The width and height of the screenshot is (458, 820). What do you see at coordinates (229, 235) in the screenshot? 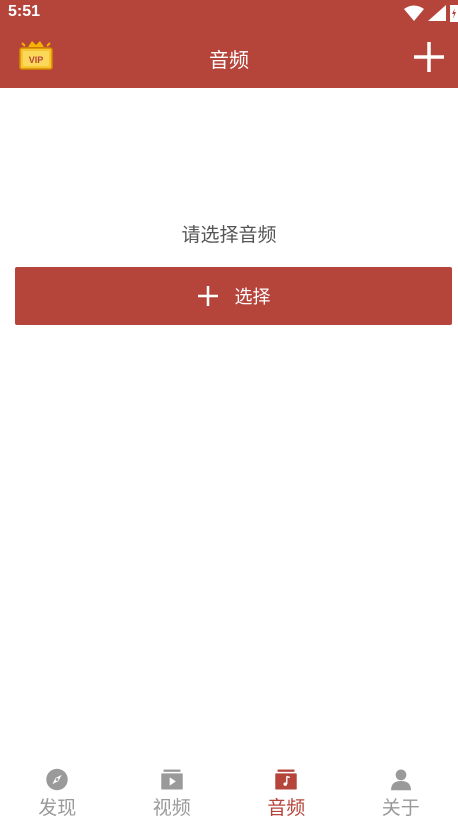
I see `select-audio-prompt: 请选择音频` at bounding box center [229, 235].